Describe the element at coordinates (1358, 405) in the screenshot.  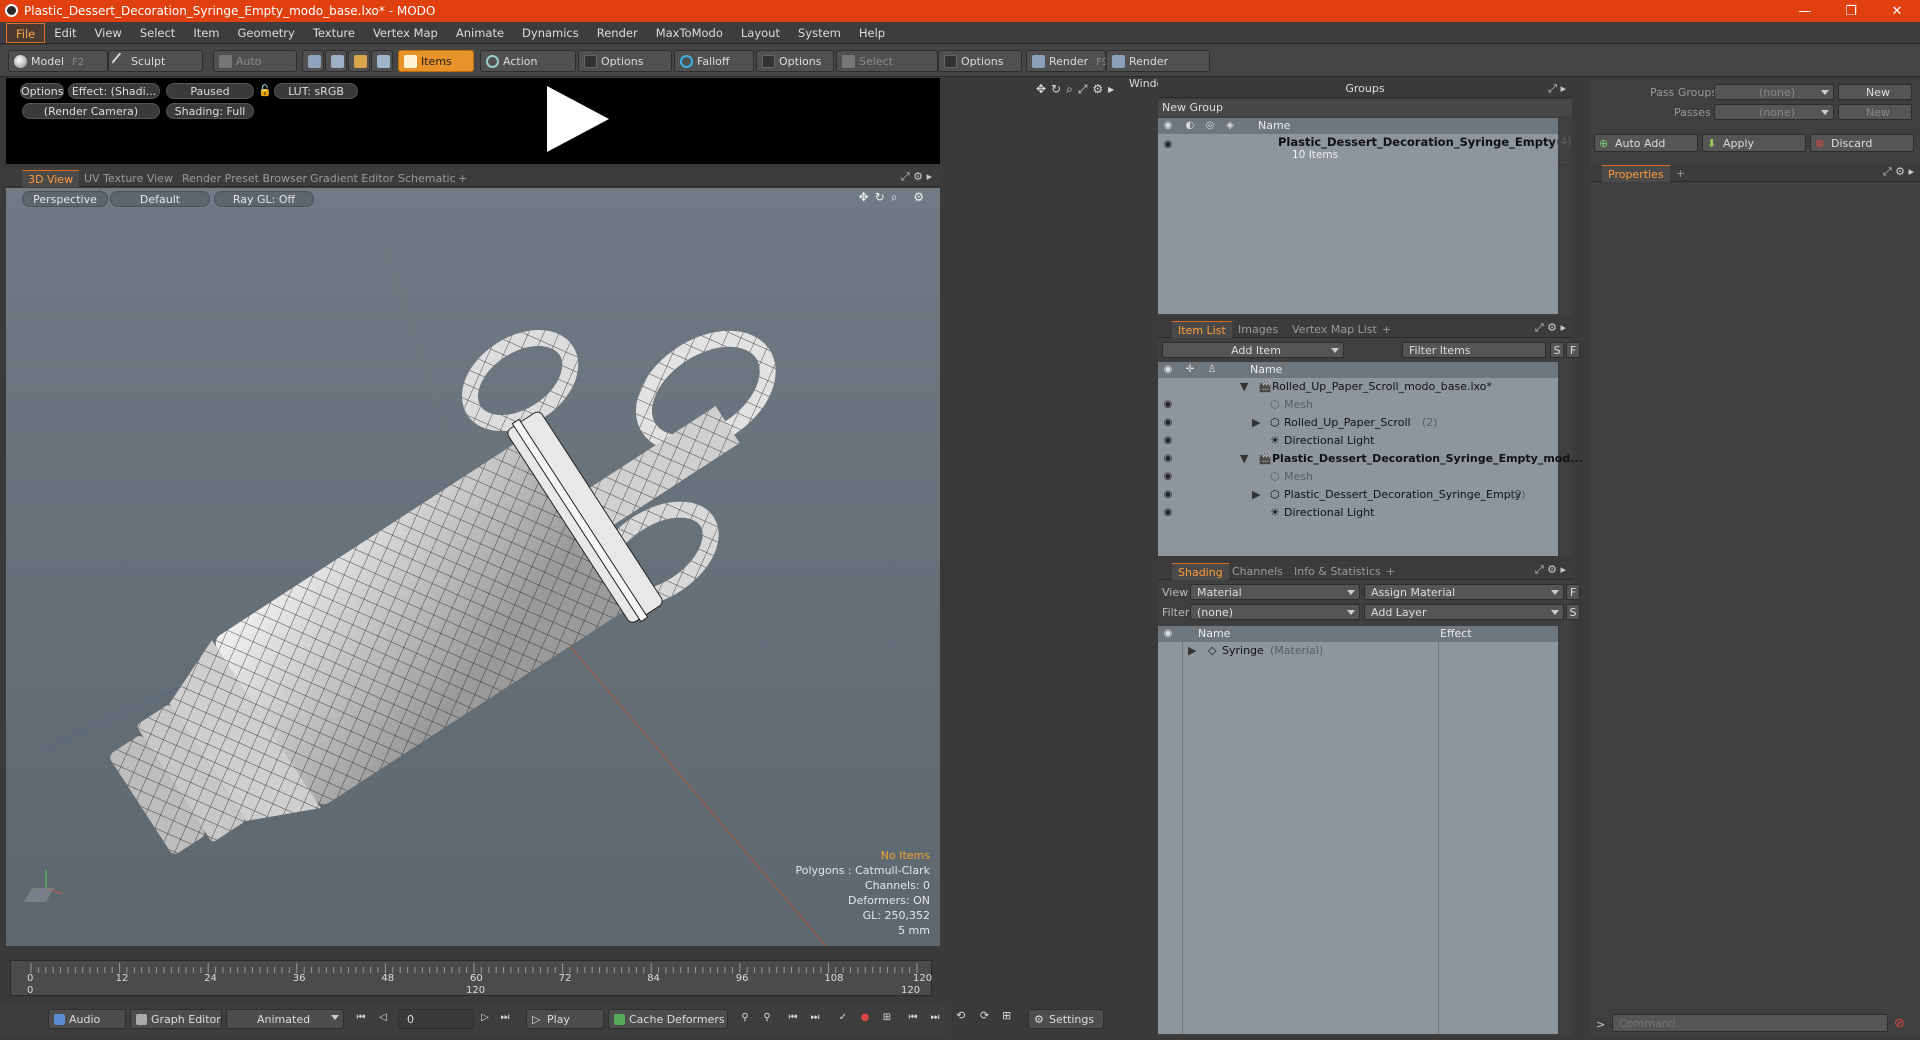
I see `list-item: ◉ ⬡ Mesh` at that location.